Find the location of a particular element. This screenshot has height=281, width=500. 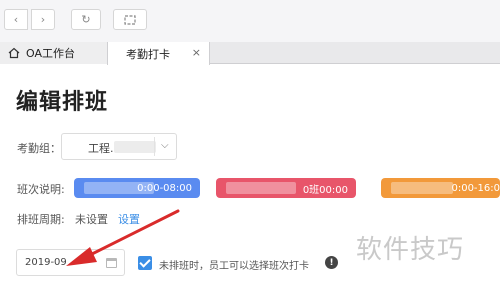

shift-description-label: 班次说明: is located at coordinates (41, 189).